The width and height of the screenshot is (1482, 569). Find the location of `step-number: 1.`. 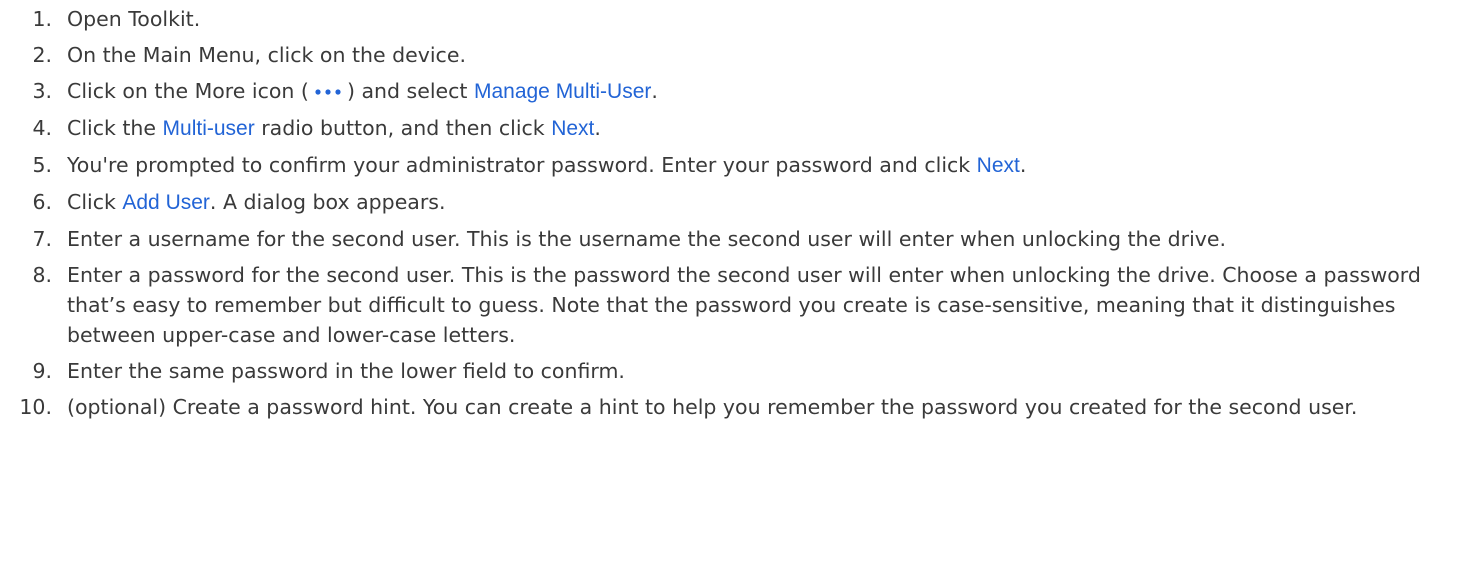

step-number: 1. is located at coordinates (42, 19).